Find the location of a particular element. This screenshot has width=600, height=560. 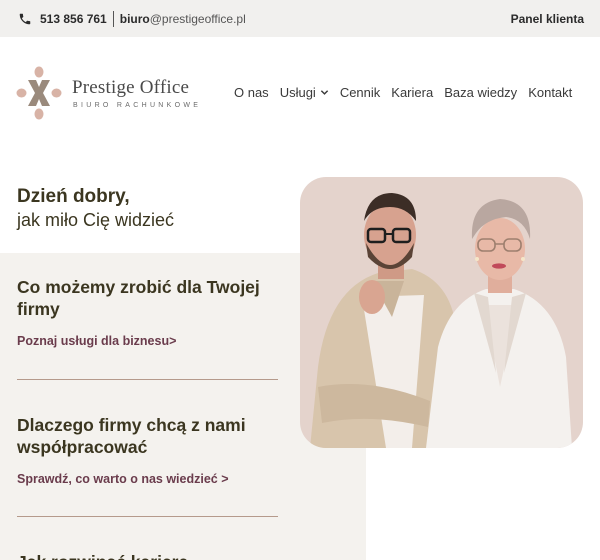

section-title-why-us: Dlaczego firmy chcą z nami współpracować is located at coordinates (131, 436).